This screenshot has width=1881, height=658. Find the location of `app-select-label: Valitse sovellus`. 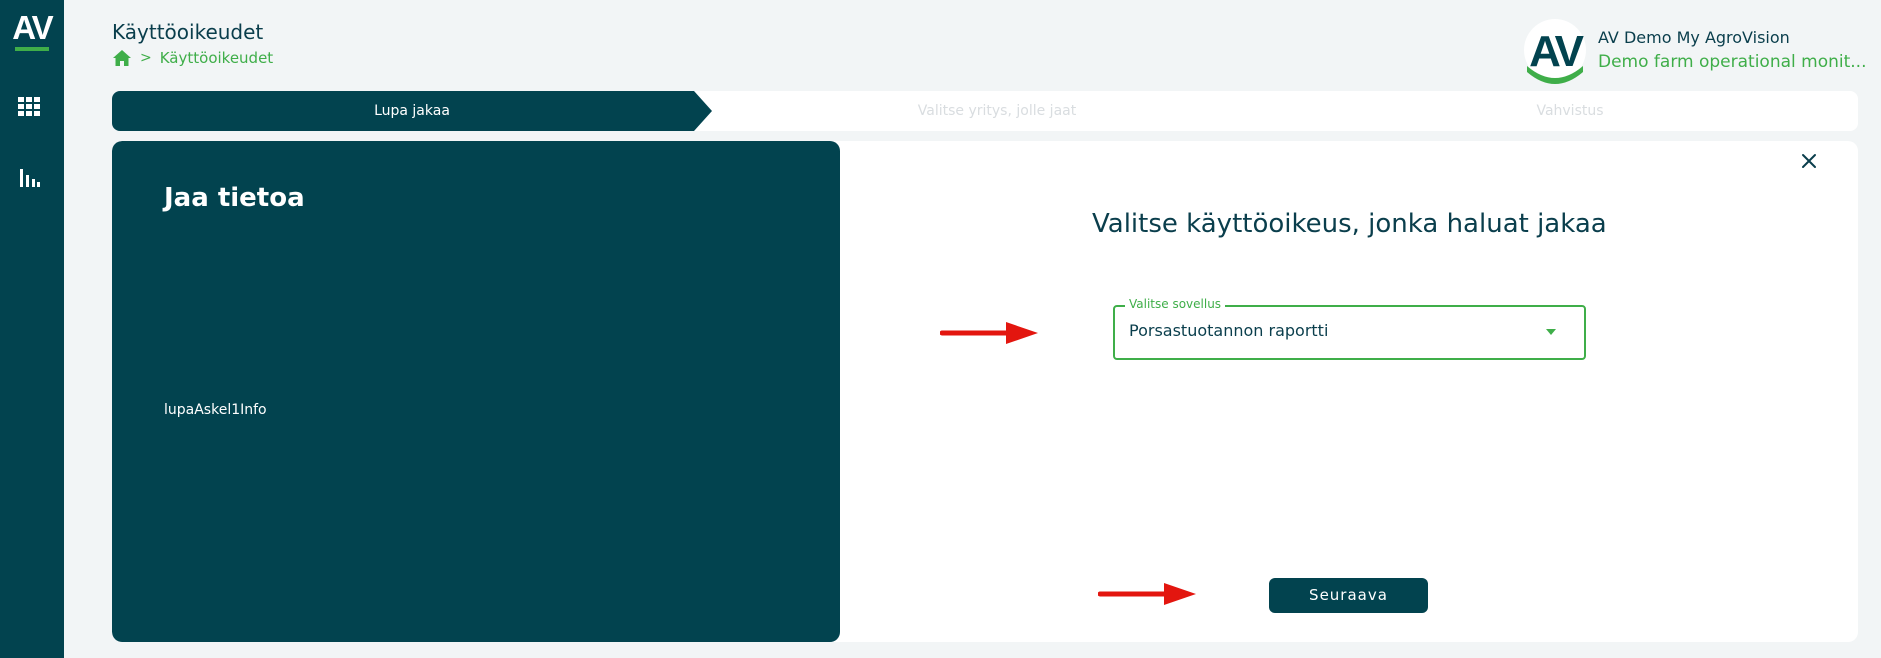

app-select-label: Valitse sovellus is located at coordinates (1175, 304).